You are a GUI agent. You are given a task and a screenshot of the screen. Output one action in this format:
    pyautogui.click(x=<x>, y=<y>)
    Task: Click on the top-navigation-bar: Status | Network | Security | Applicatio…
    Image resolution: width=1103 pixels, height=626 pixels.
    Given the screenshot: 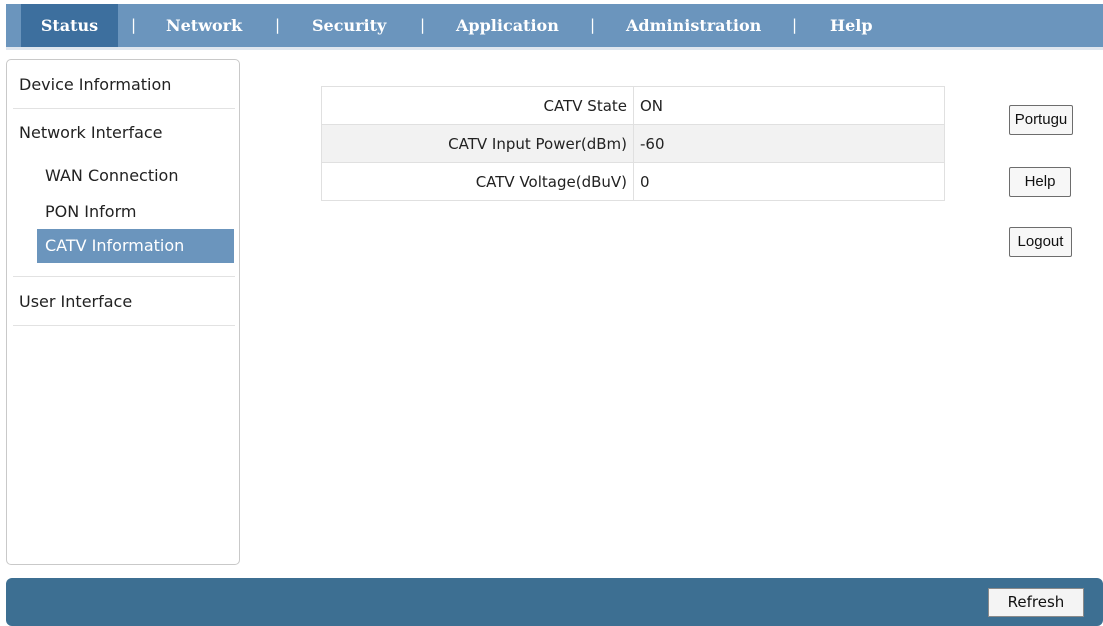 What is the action you would take?
    pyautogui.click(x=554, y=27)
    